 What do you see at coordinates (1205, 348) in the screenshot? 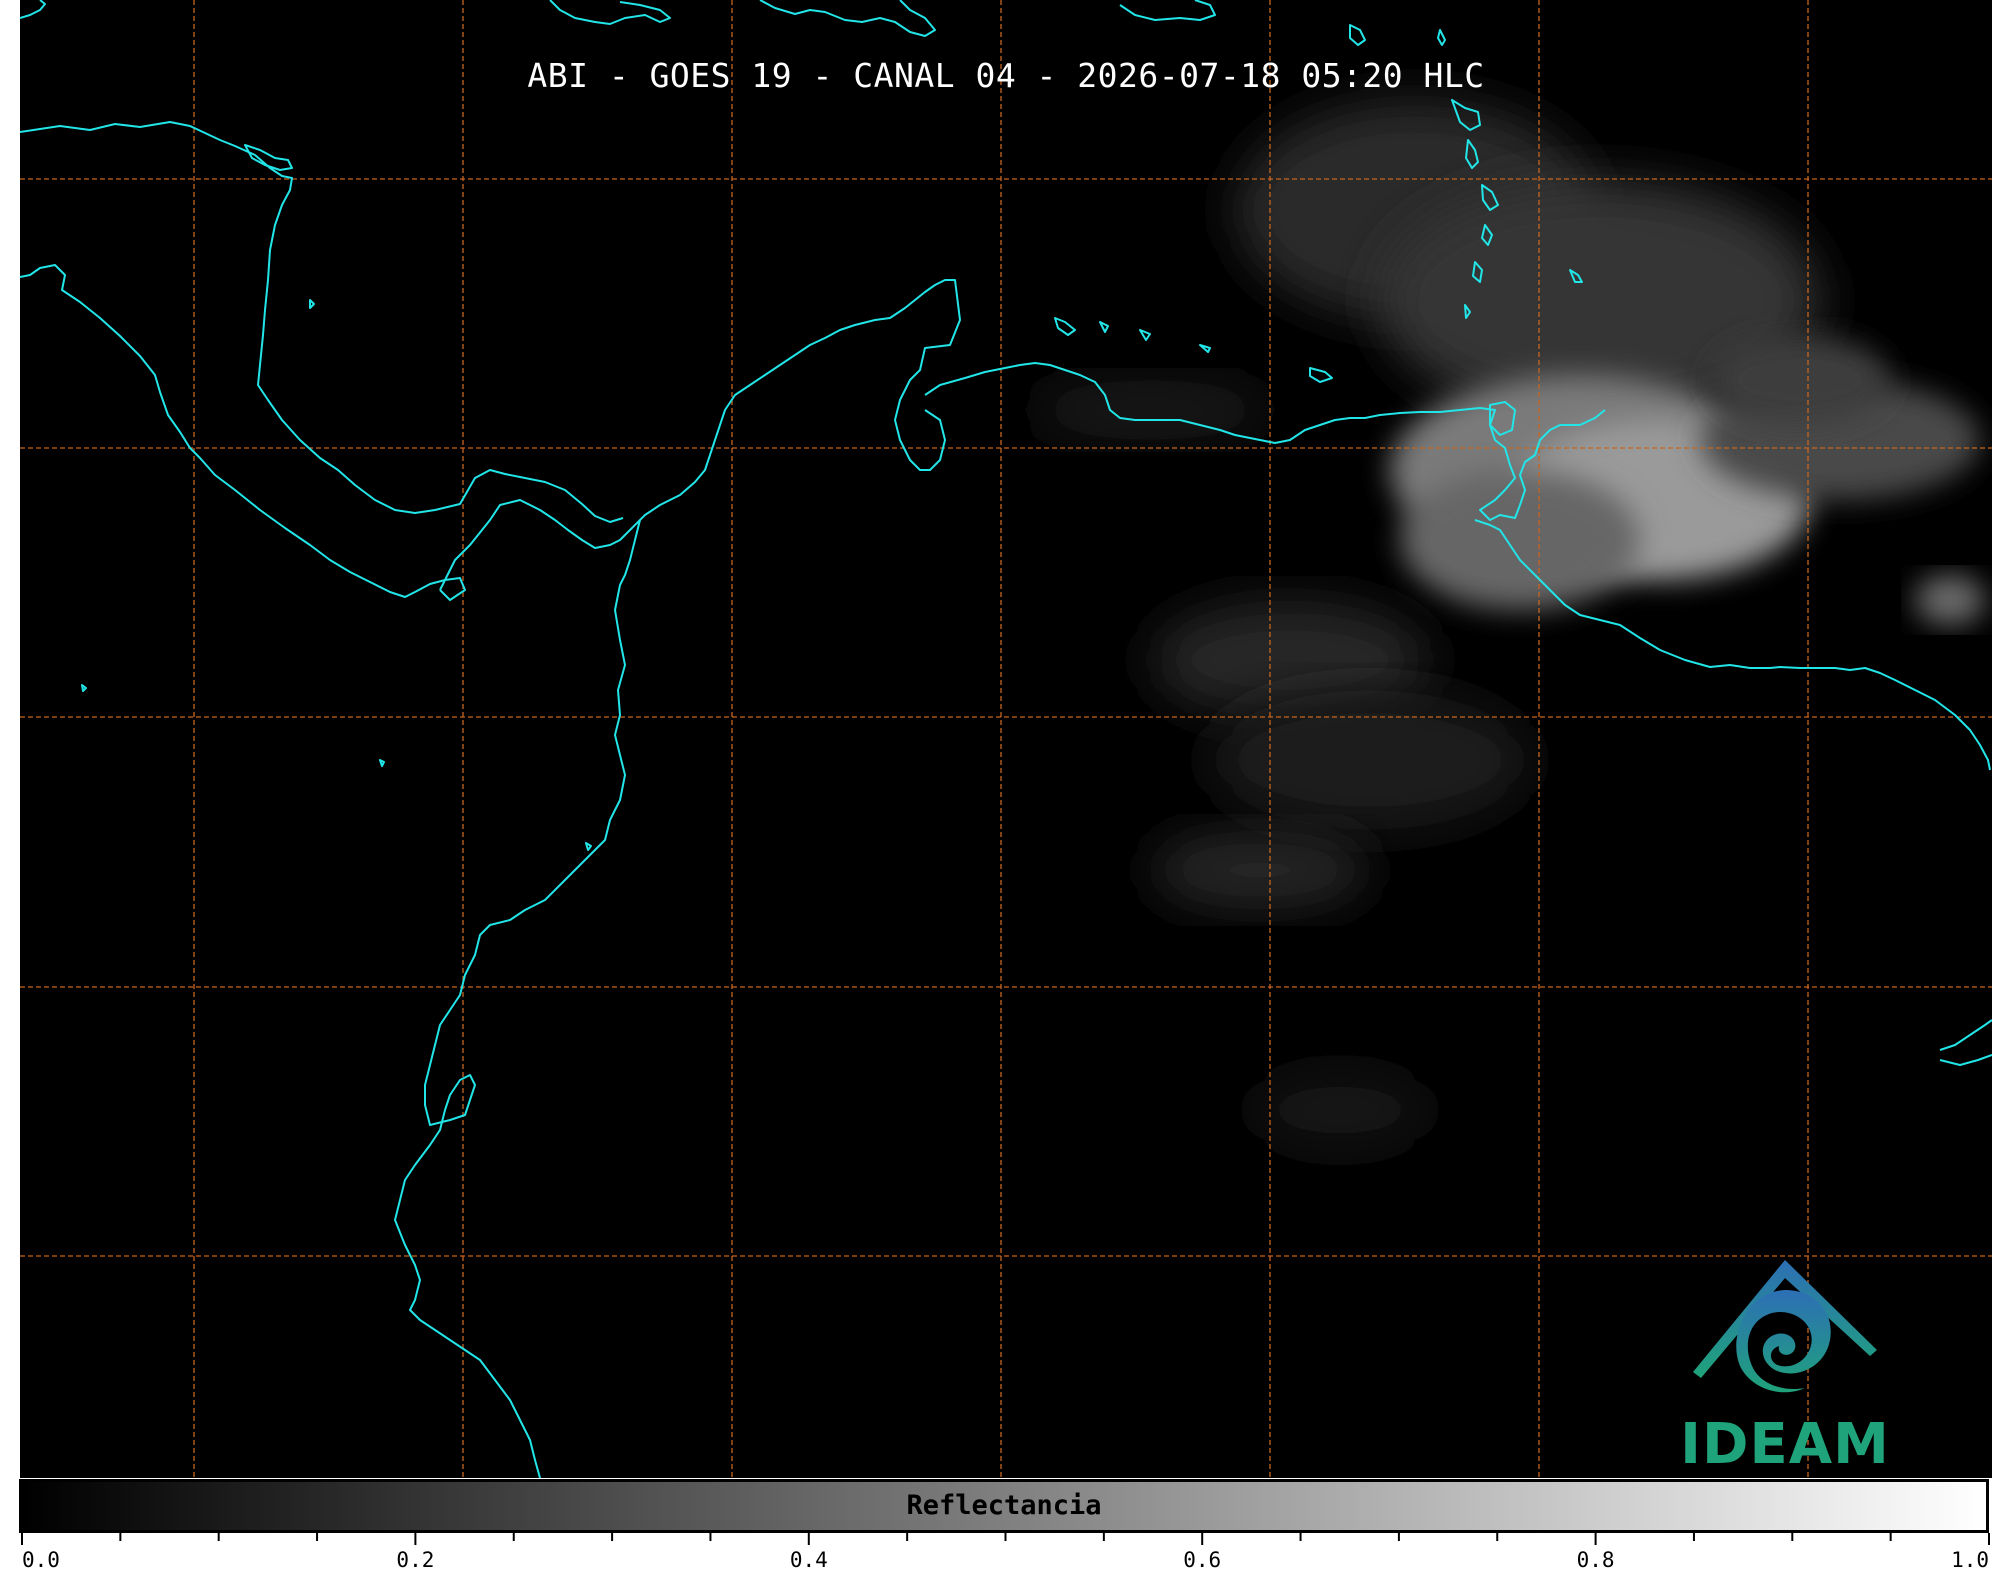
I see `coastline-los-roques` at bounding box center [1205, 348].